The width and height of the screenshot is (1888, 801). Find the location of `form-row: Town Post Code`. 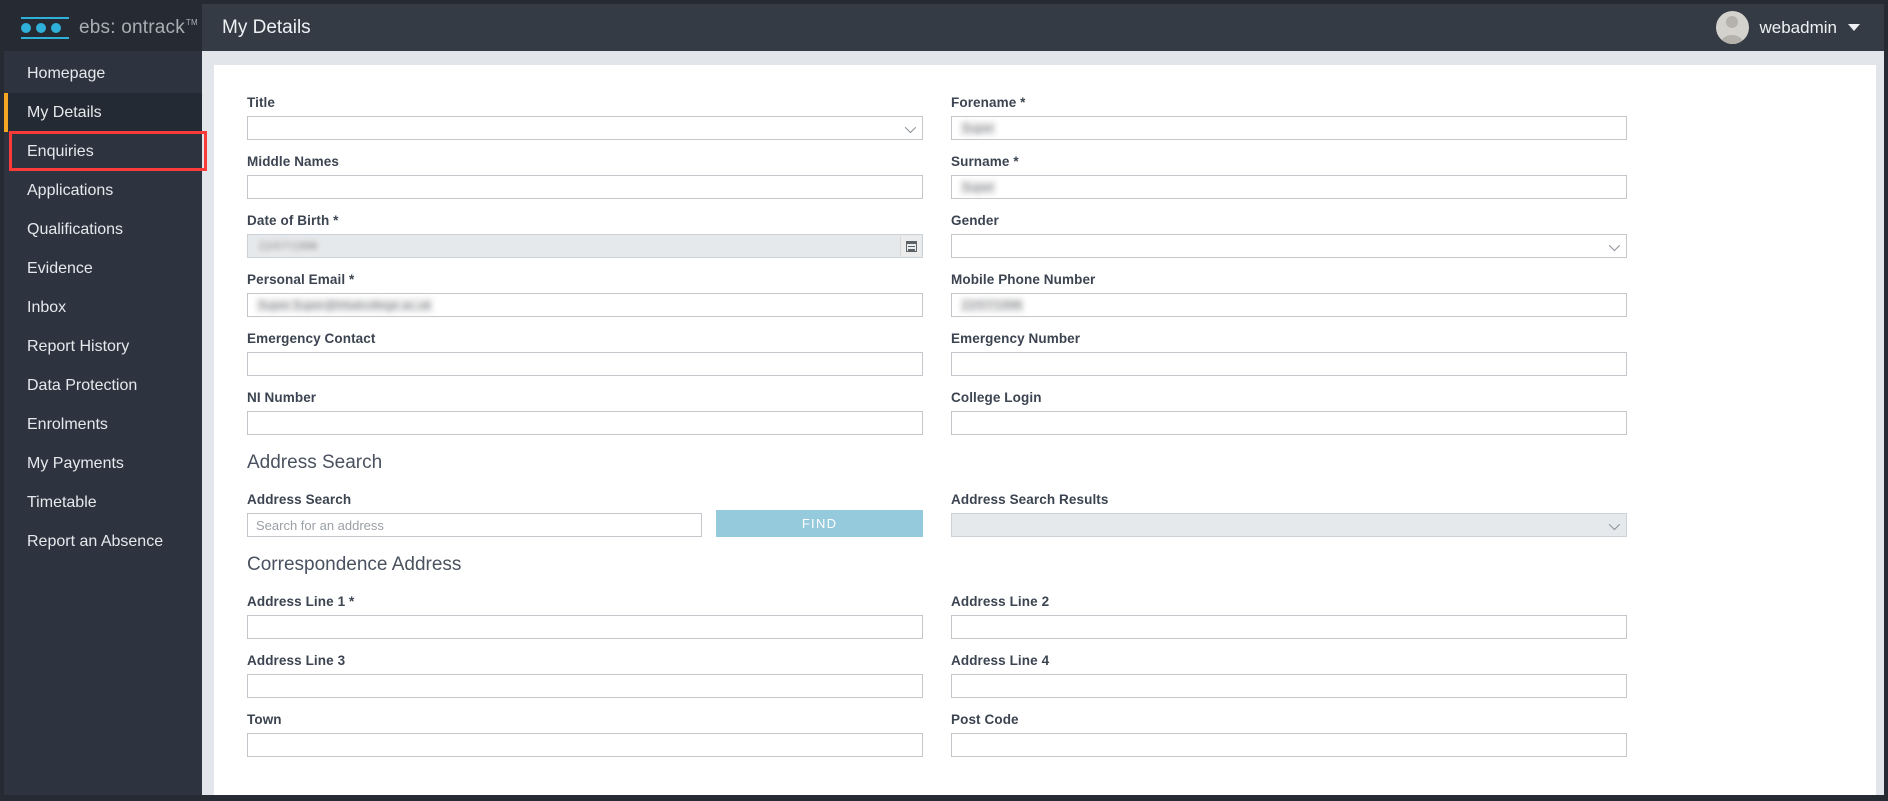

form-row: Town Post Code is located at coordinates (1045, 734).